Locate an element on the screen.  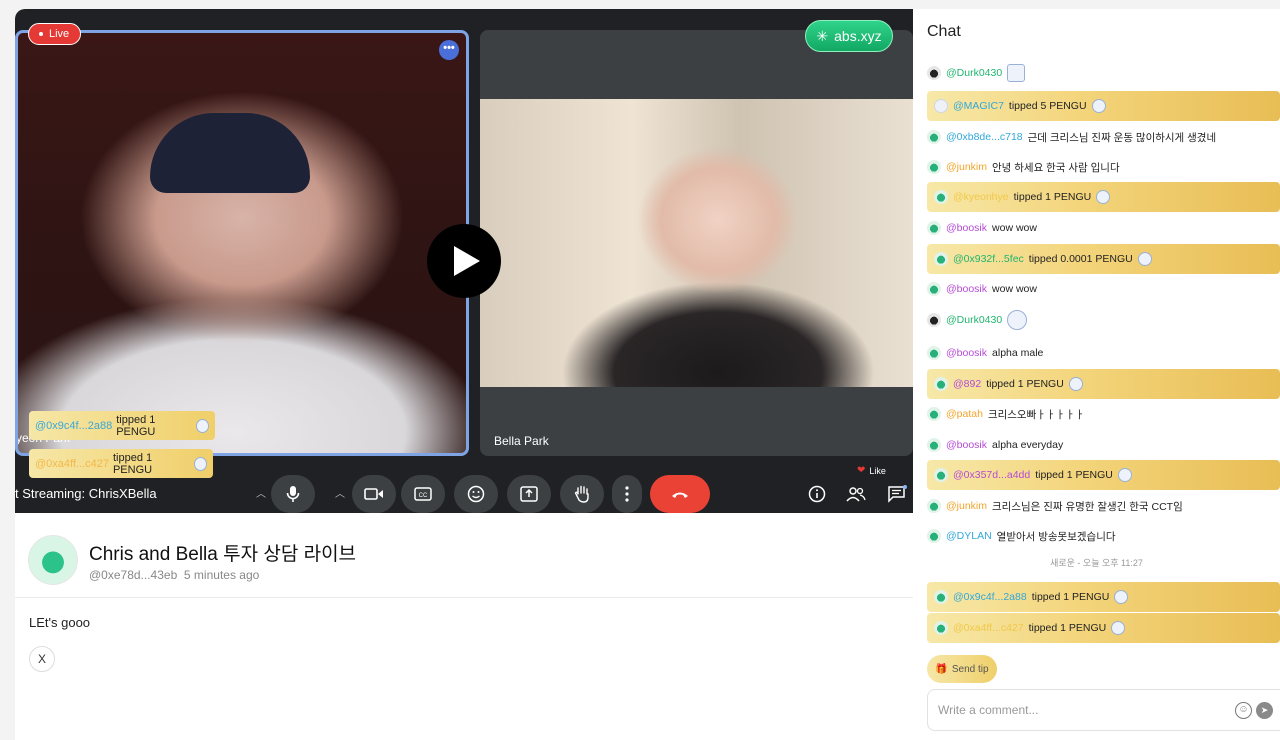
hang-up-icon is located at coordinates (680, 495).